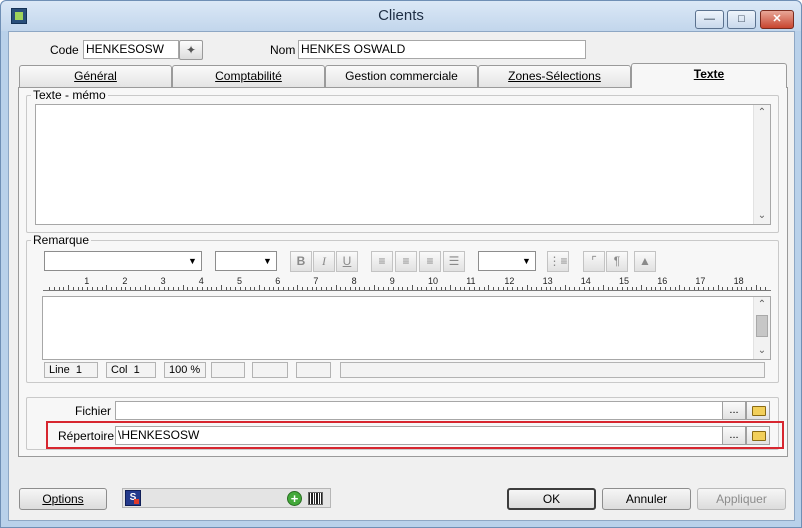 The image size is (802, 528). I want to click on s-app-icon: S, so click(133, 498).